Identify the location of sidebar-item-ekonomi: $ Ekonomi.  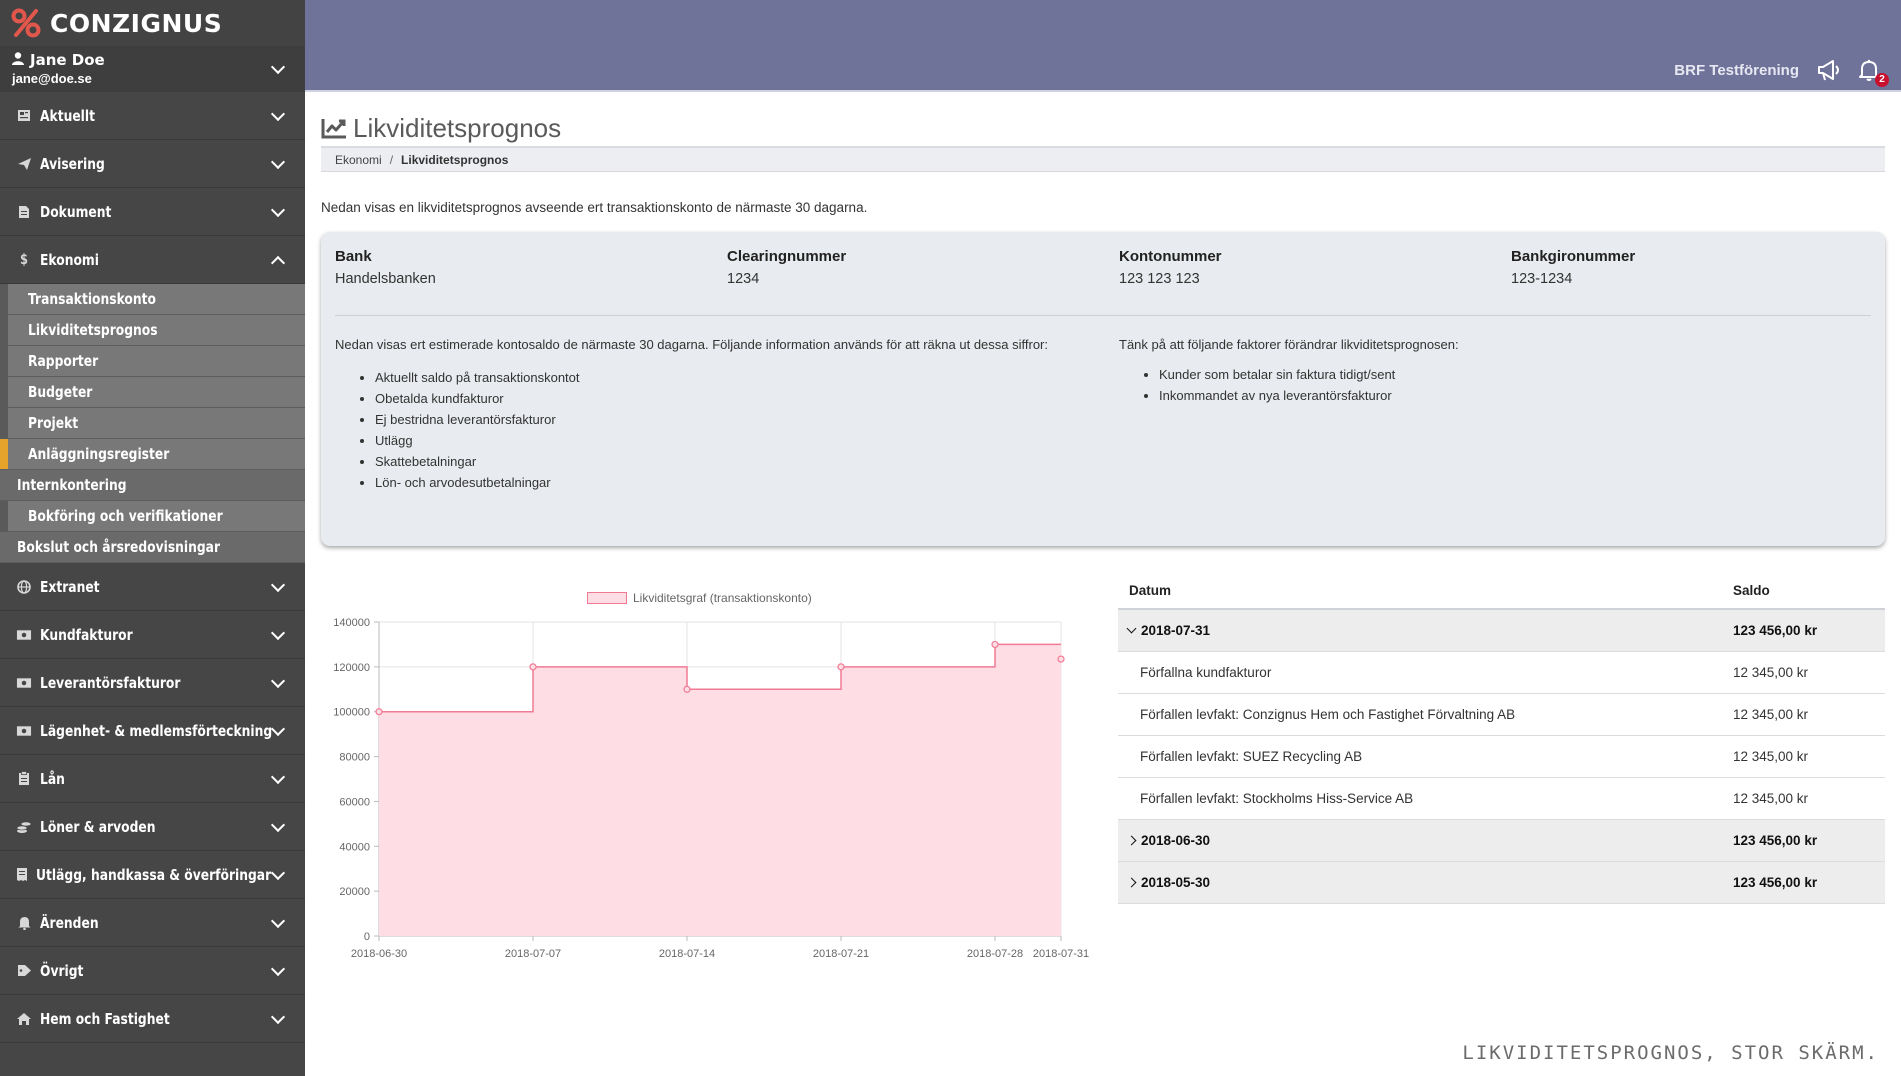
(152, 260).